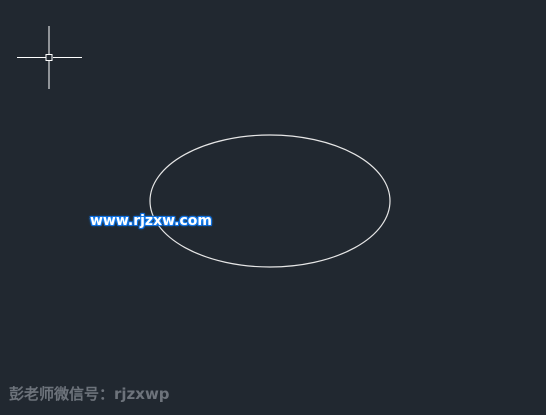 This screenshot has width=546, height=415. I want to click on watermark-url: www.rjzxw.com, so click(151, 221).